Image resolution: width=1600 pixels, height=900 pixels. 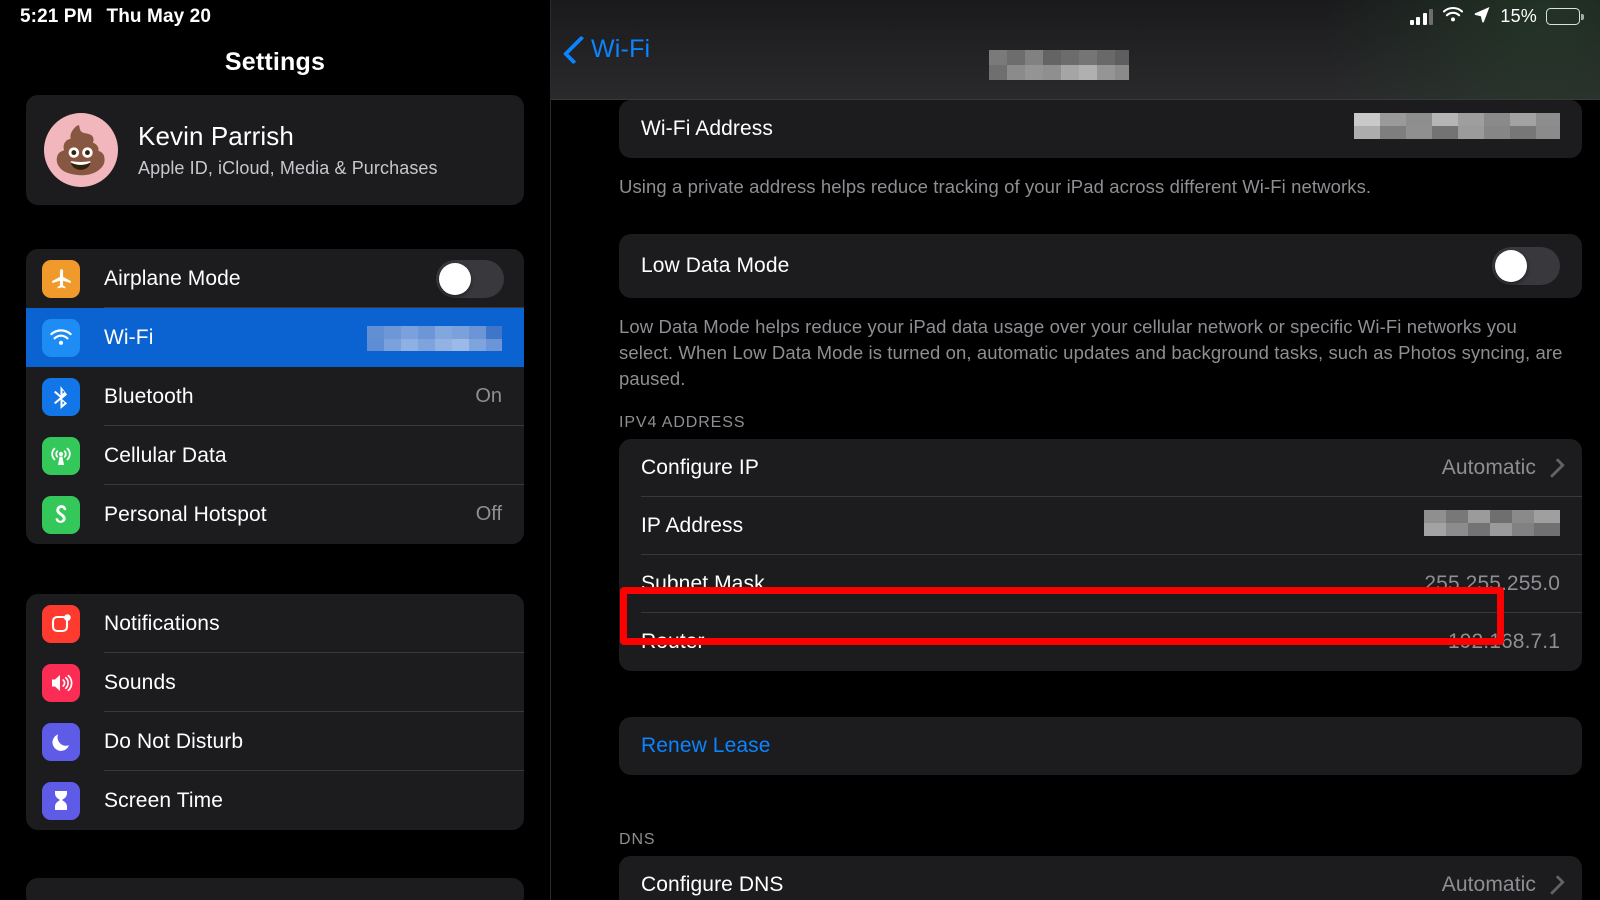 What do you see at coordinates (275, 800) in the screenshot?
I see `sidebar-item-screen-time: Screen Time` at bounding box center [275, 800].